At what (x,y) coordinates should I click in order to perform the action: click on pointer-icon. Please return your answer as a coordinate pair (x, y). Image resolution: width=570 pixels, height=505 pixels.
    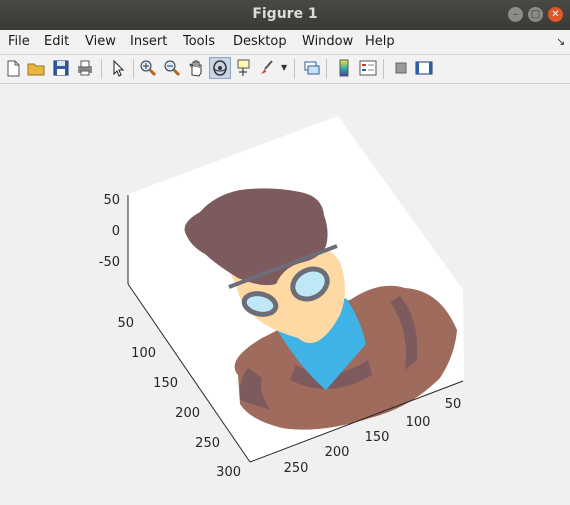
    Looking at the image, I should click on (118, 68).